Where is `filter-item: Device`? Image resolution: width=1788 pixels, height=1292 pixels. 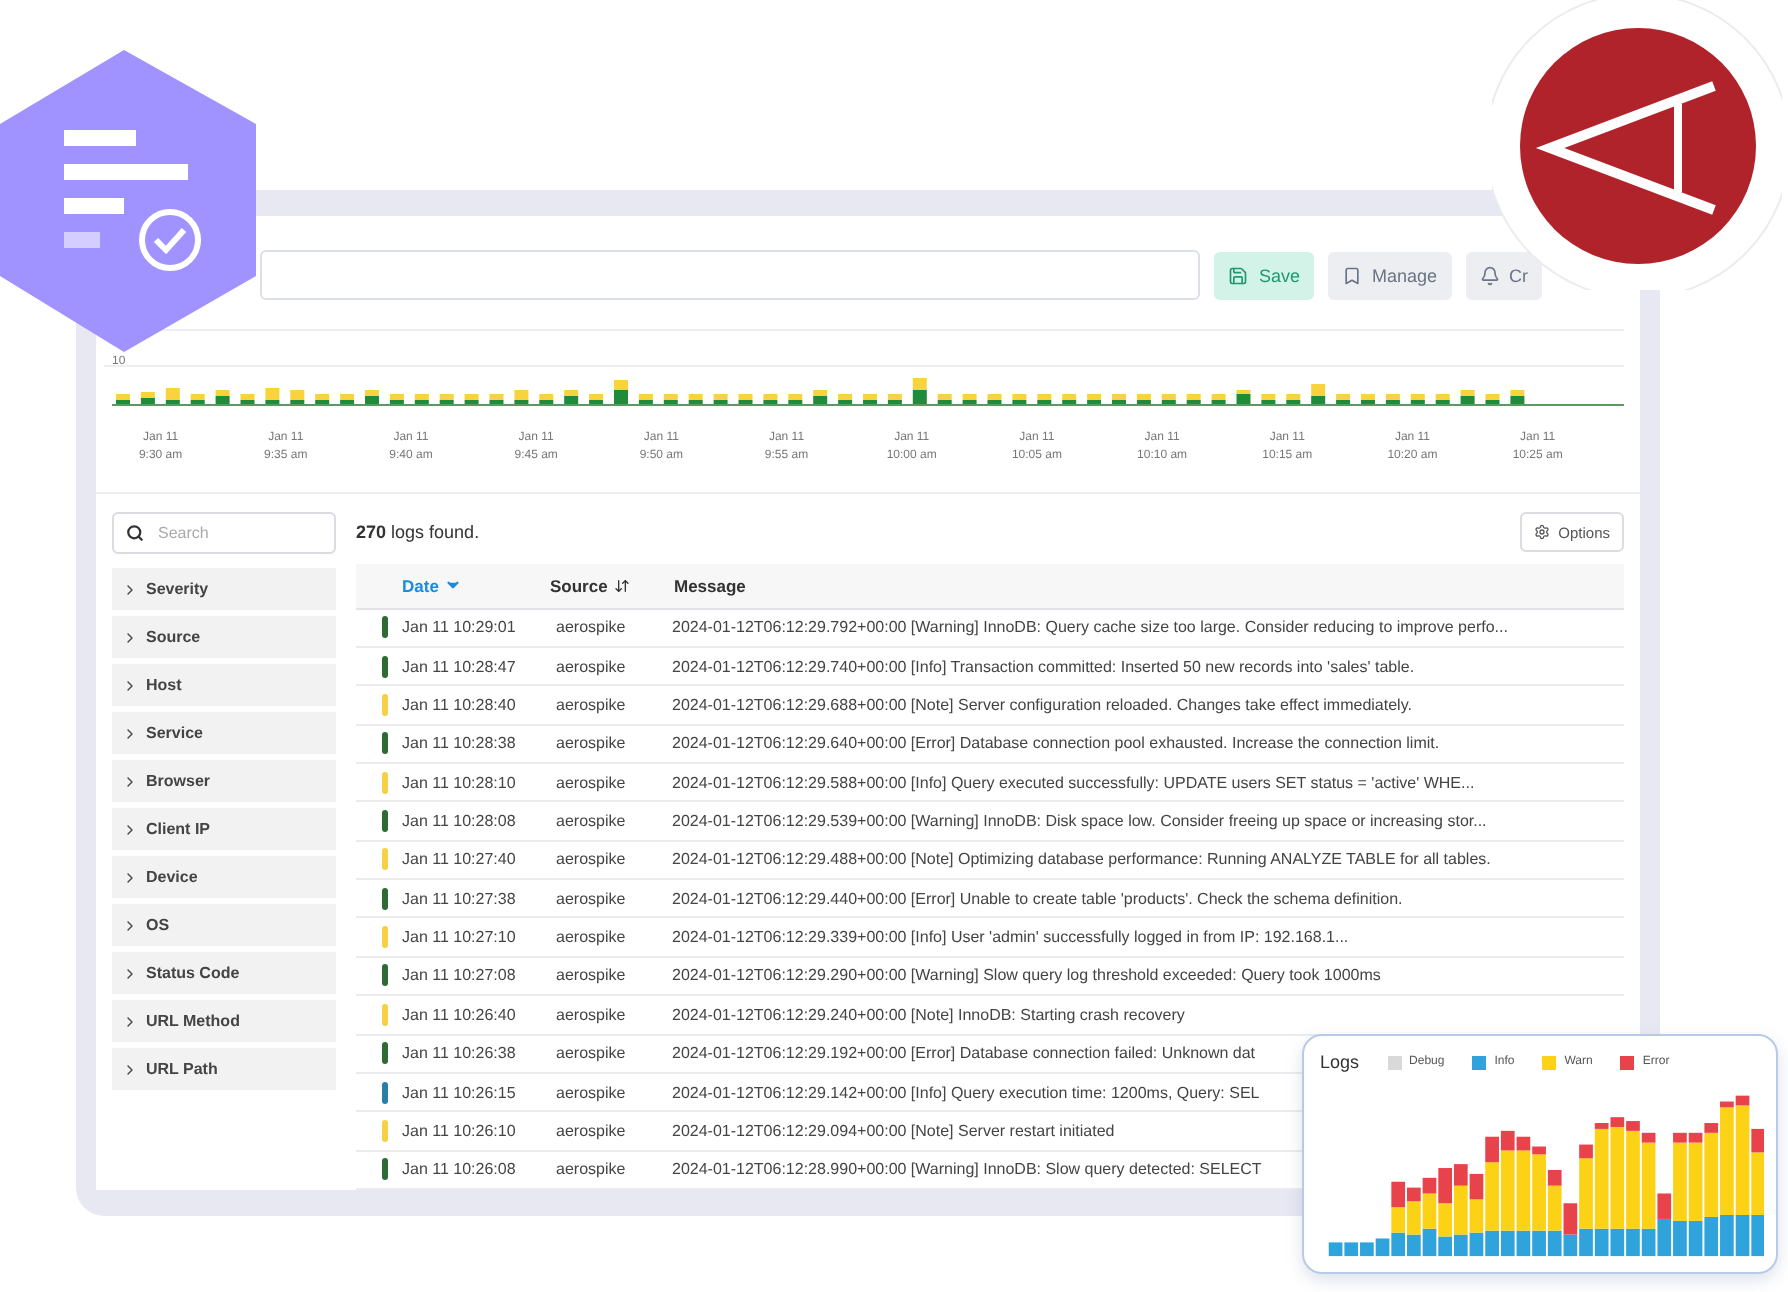
filter-item: Device is located at coordinates (224, 877).